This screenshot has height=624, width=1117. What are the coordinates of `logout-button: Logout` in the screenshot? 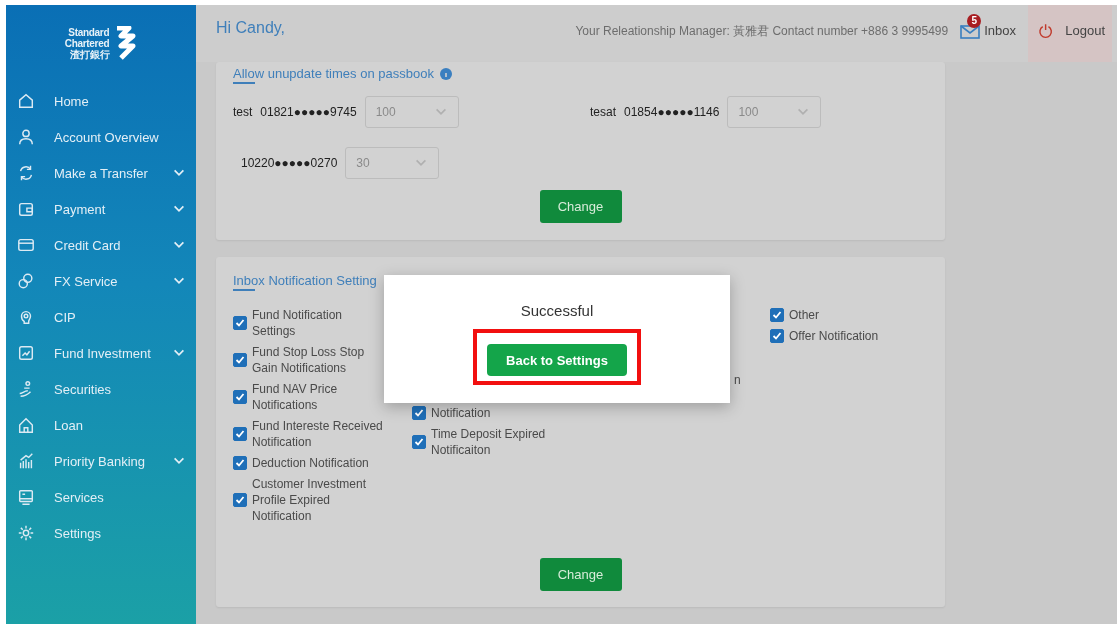 It's located at (1070, 33).